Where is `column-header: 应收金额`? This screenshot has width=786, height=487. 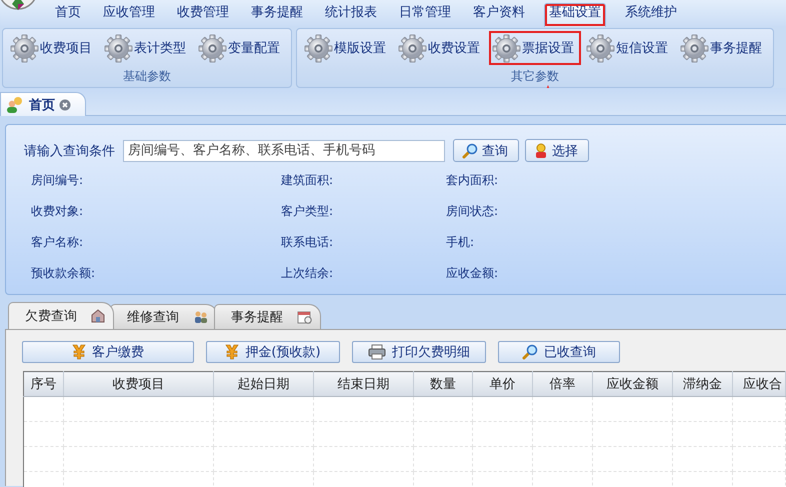 column-header: 应收金额 is located at coordinates (632, 384).